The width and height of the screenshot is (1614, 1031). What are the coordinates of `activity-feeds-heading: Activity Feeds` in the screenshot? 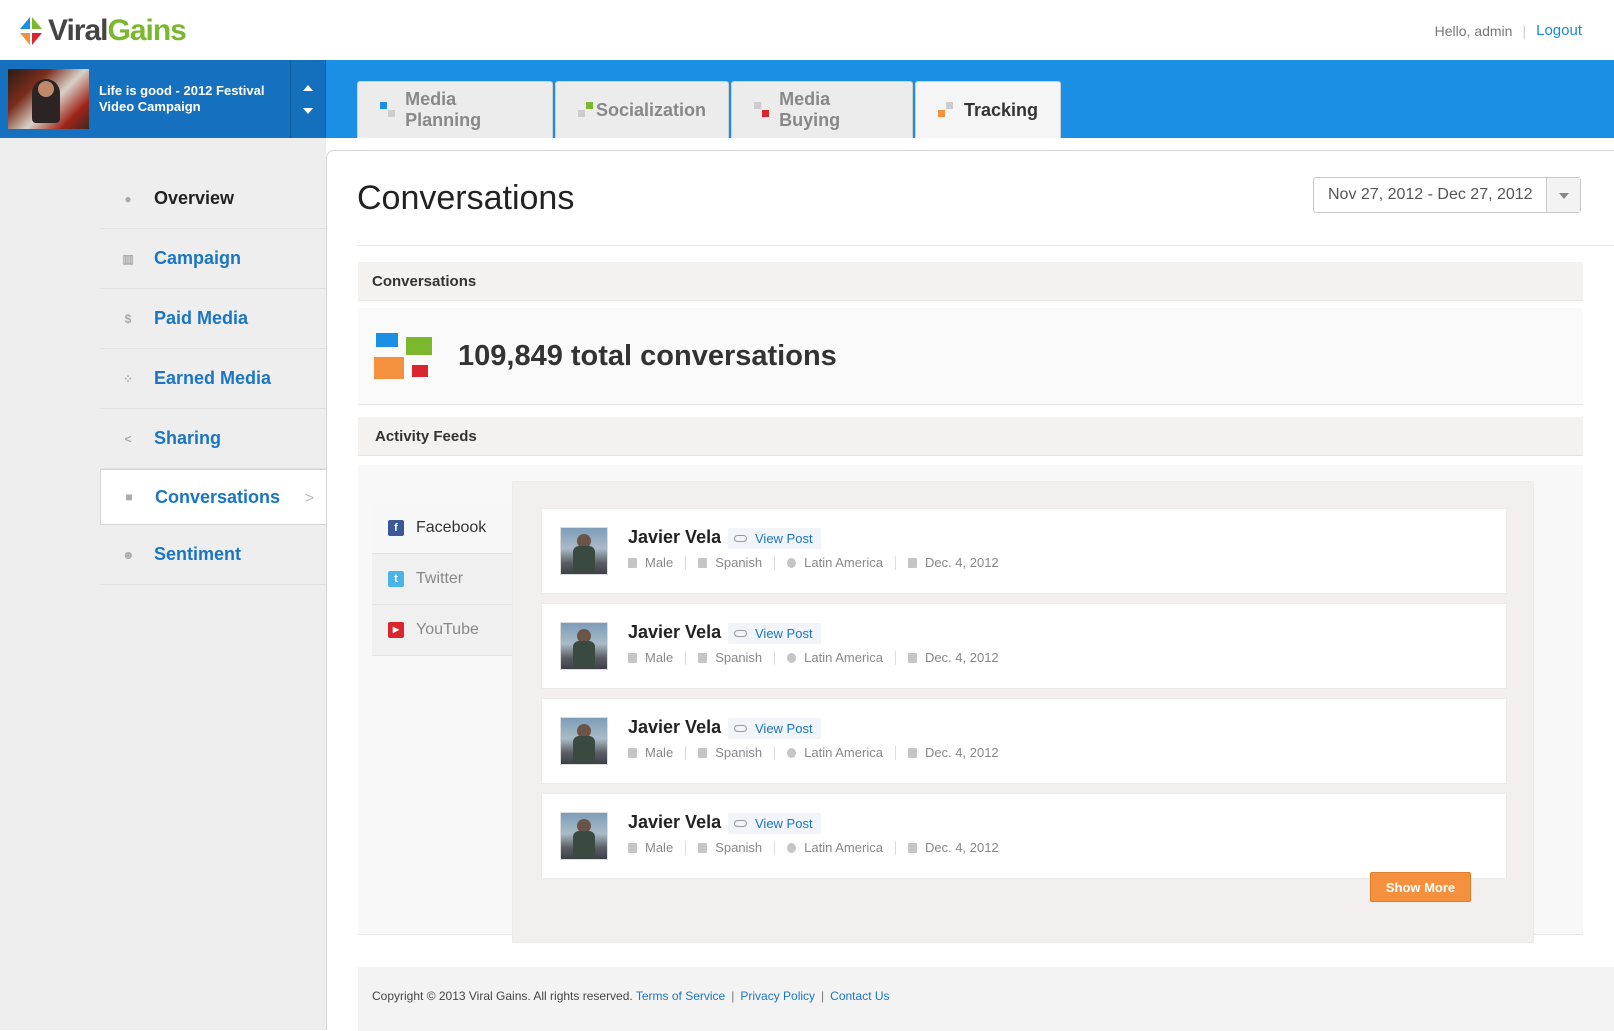 It's located at (970, 436).